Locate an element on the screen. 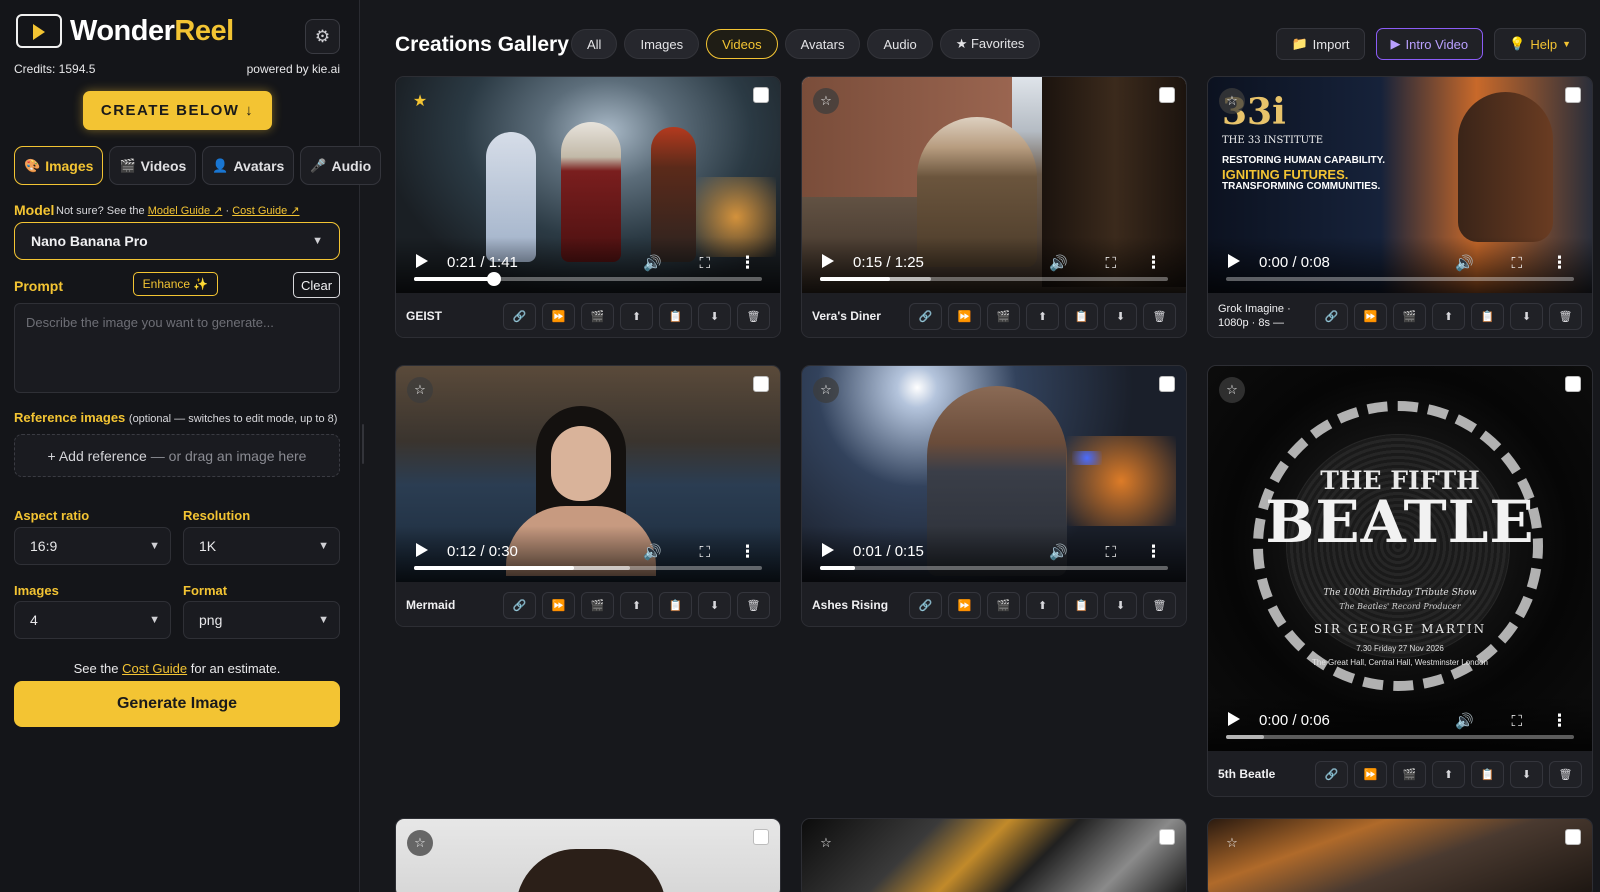  intro-video-button: ▶ Intro Video is located at coordinates (1429, 44).